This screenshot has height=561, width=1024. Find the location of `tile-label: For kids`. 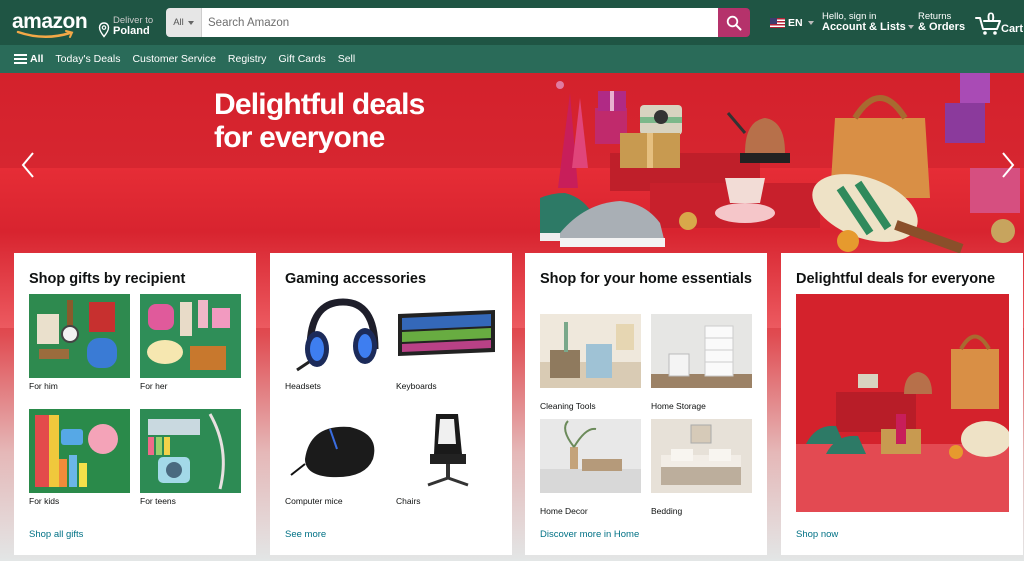

tile-label: For kids is located at coordinates (44, 501).